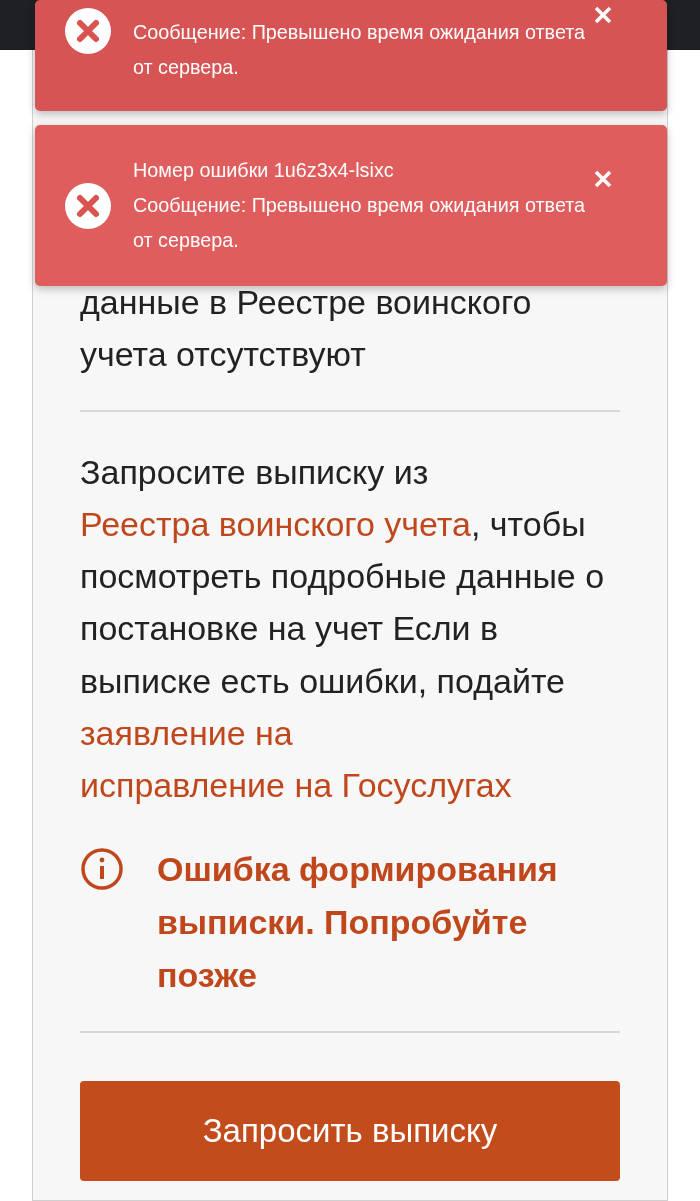 The width and height of the screenshot is (700, 1201). Describe the element at coordinates (296, 785) in the screenshot. I see `link: исправление на Госуслугах` at that location.